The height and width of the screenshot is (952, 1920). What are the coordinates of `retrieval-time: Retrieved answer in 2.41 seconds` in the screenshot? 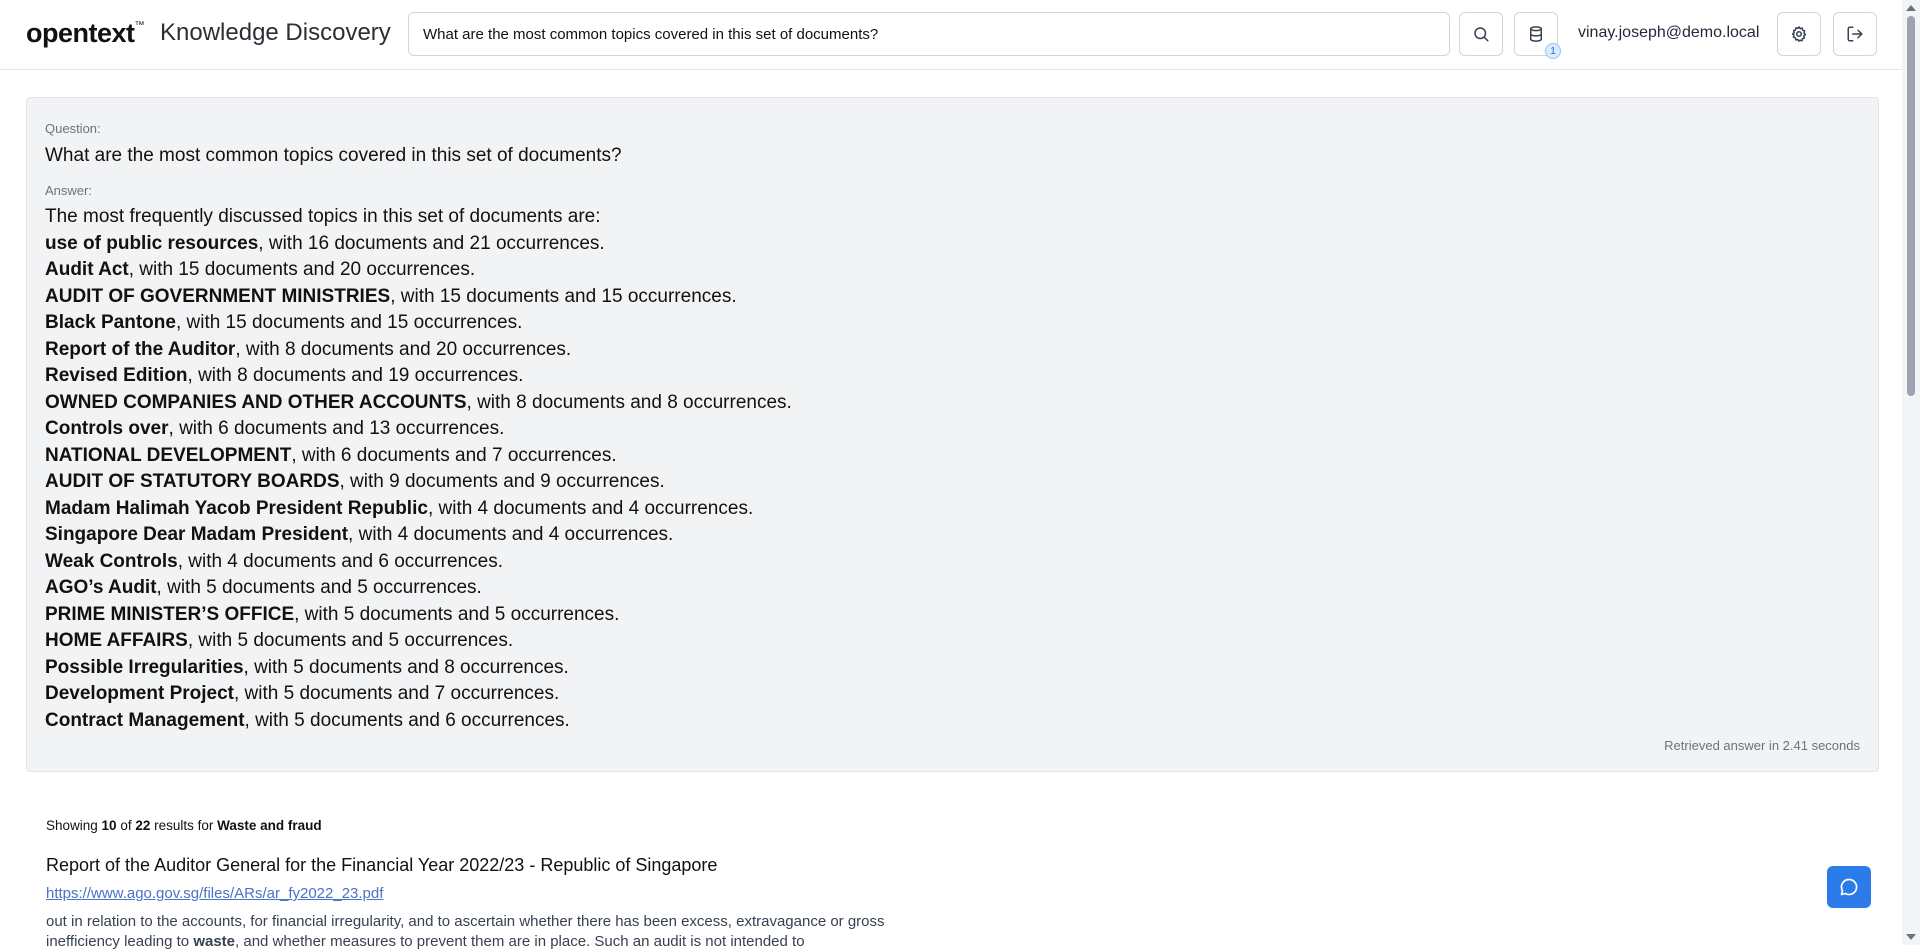 It's located at (1762, 745).